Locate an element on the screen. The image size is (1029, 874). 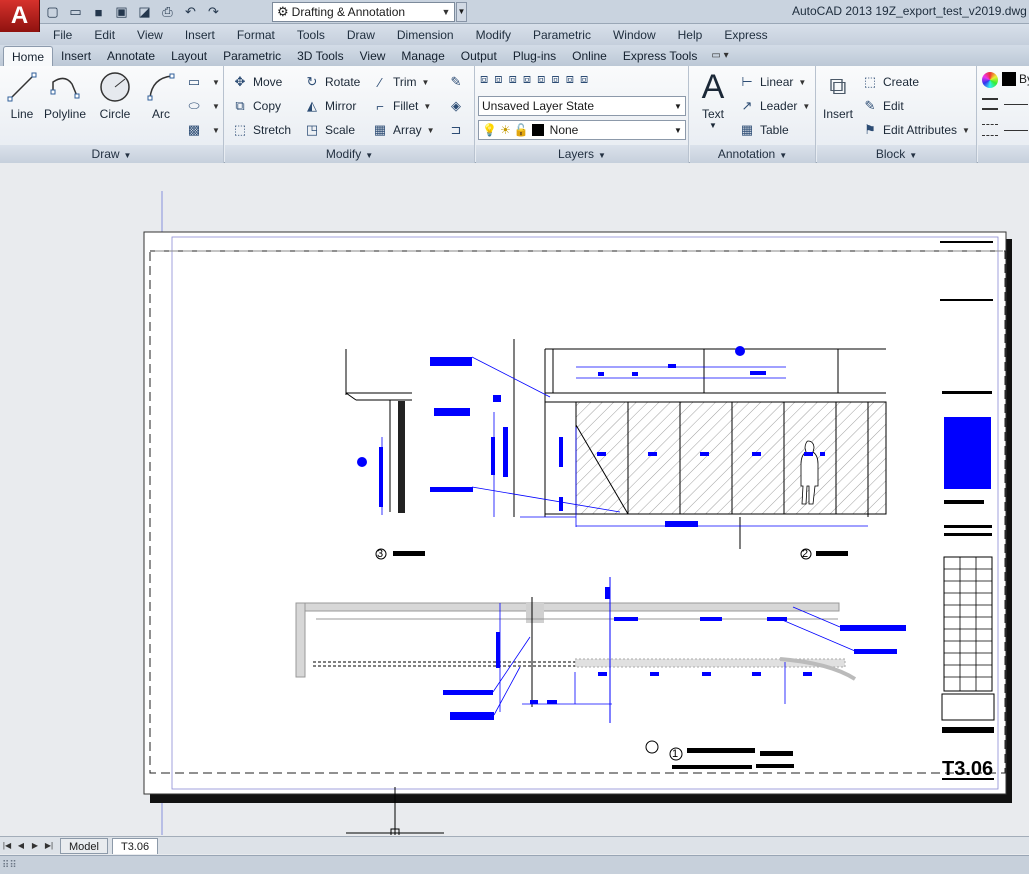
layer-match-icon: ⧈ is located at coordinates (527, 79).